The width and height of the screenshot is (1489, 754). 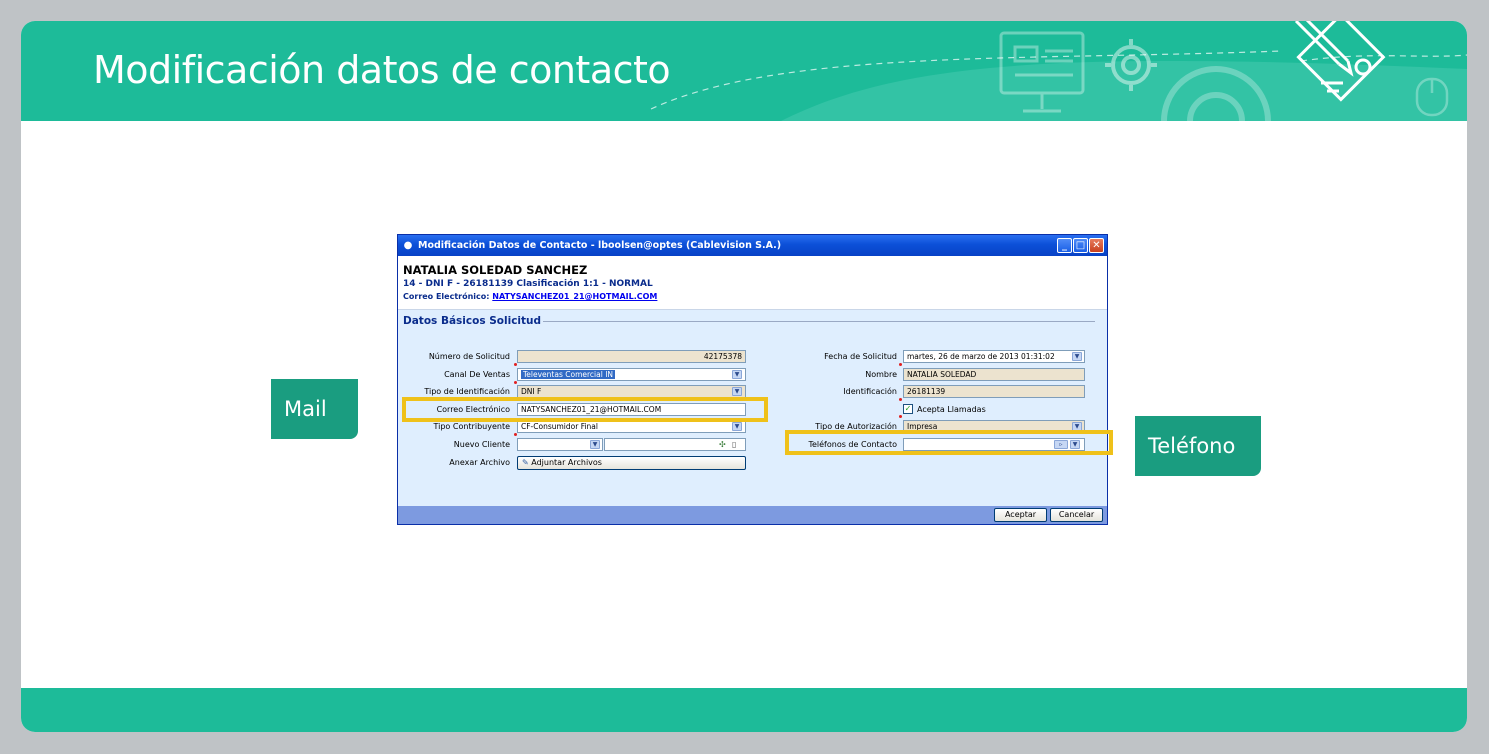 I want to click on canal-ventas-value: Televentas Comercial IN, so click(x=568, y=374).